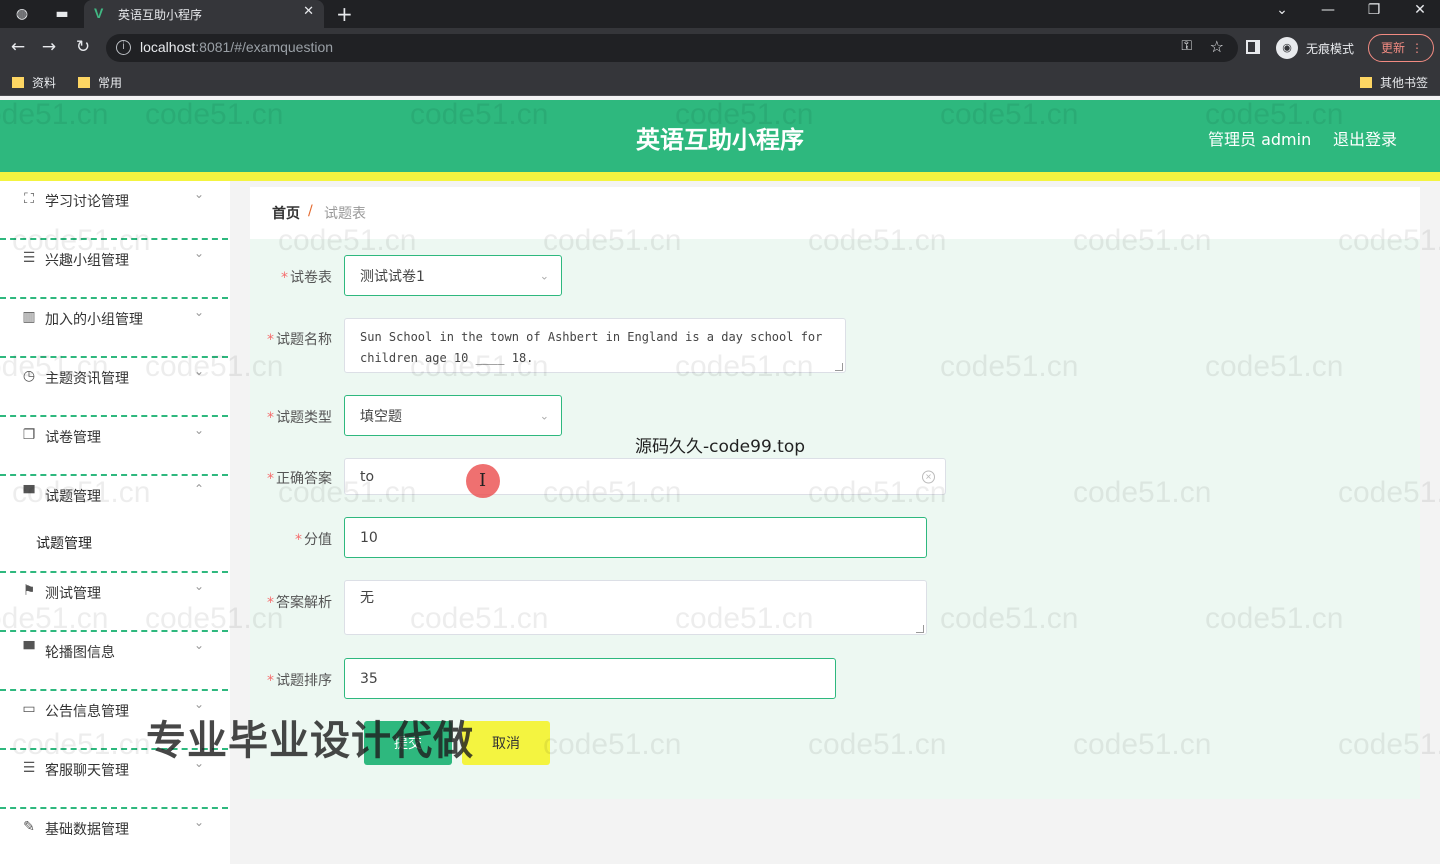 Image resolution: width=1440 pixels, height=864 pixels. I want to click on sidebar-item-label: 主题资讯管理, so click(87, 379).